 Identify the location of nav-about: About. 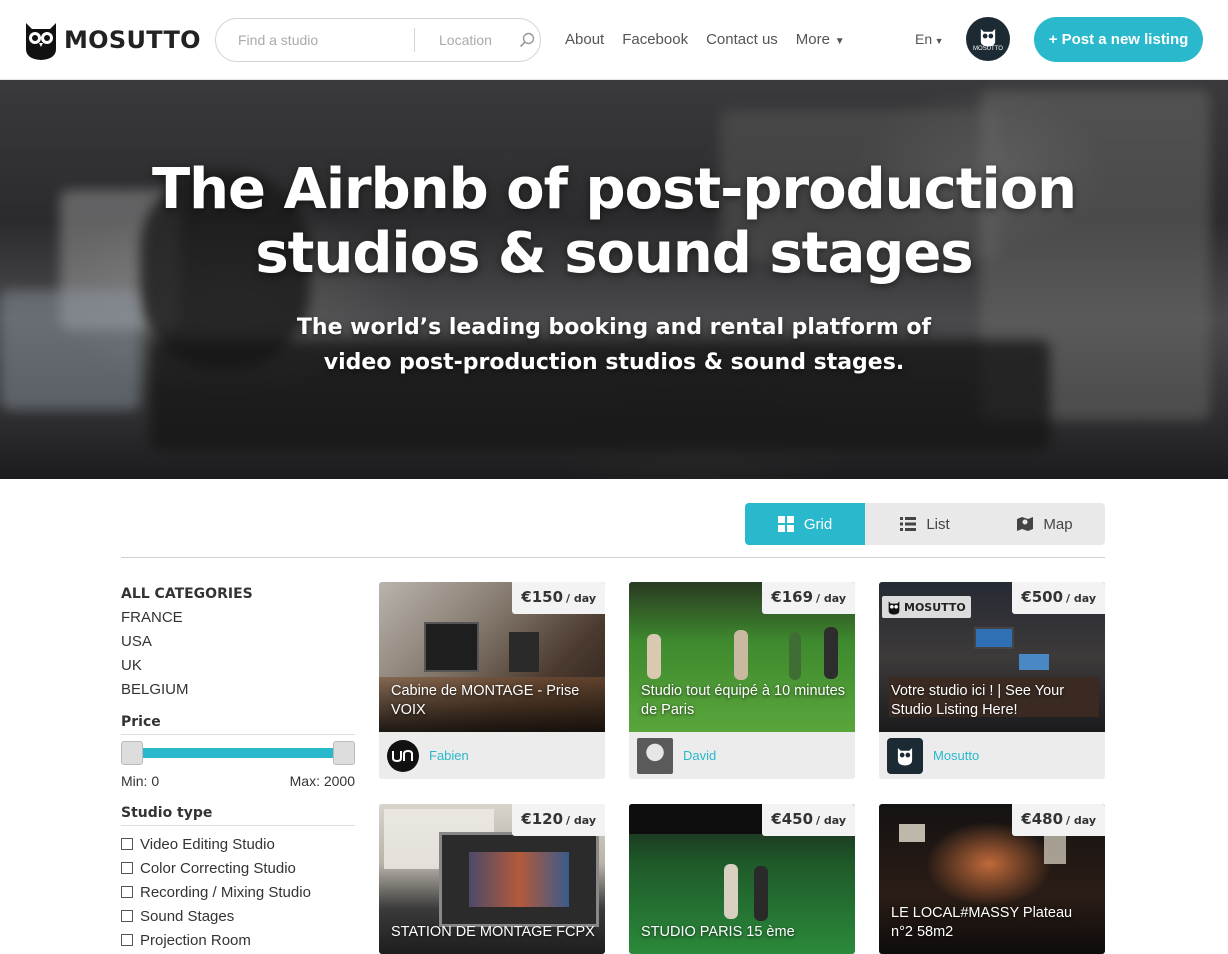
(584, 41).